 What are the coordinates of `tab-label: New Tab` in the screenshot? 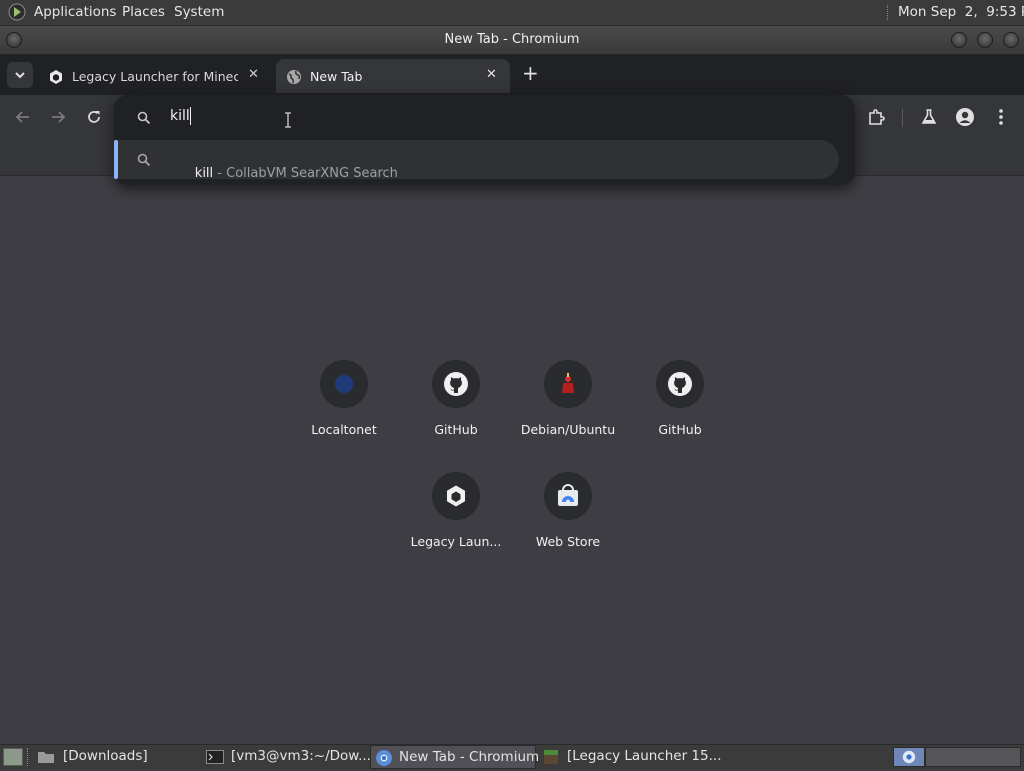 It's located at (336, 76).